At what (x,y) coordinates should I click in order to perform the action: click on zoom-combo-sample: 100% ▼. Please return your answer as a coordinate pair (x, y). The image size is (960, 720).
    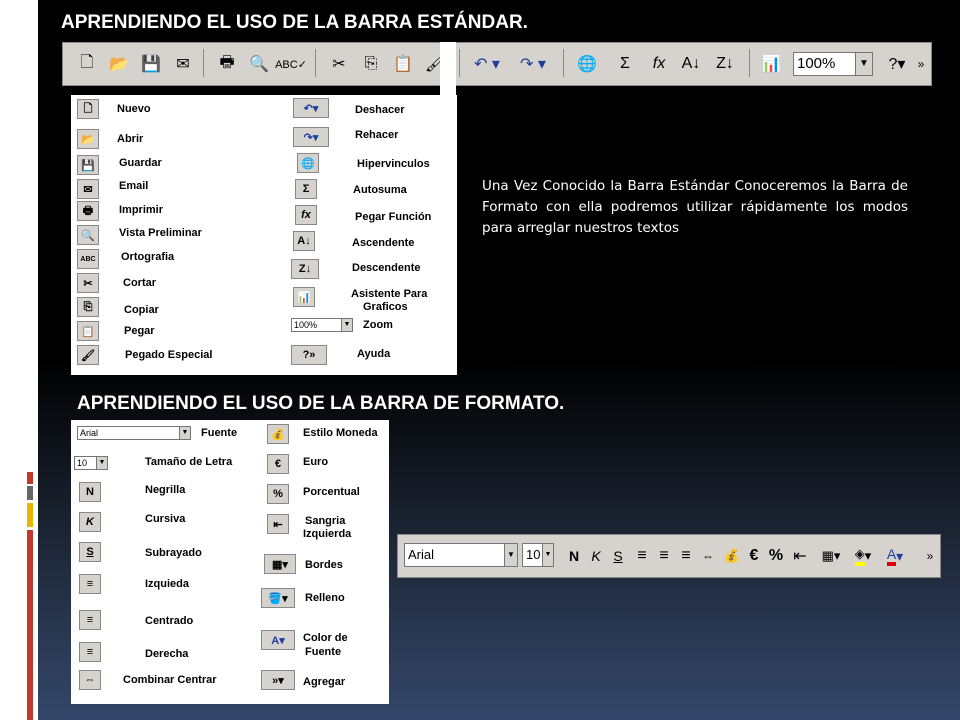
    Looking at the image, I should click on (322, 325).